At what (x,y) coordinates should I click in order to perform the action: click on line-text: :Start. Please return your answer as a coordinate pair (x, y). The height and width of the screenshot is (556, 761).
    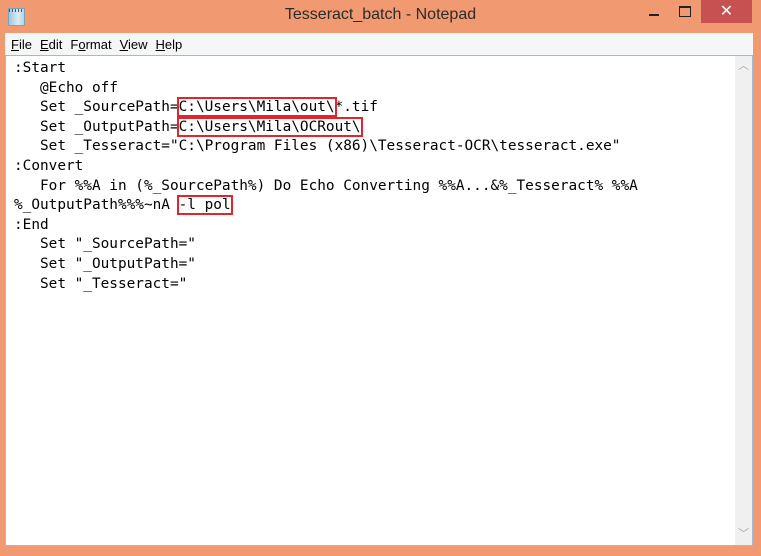
    Looking at the image, I should click on (40, 68).